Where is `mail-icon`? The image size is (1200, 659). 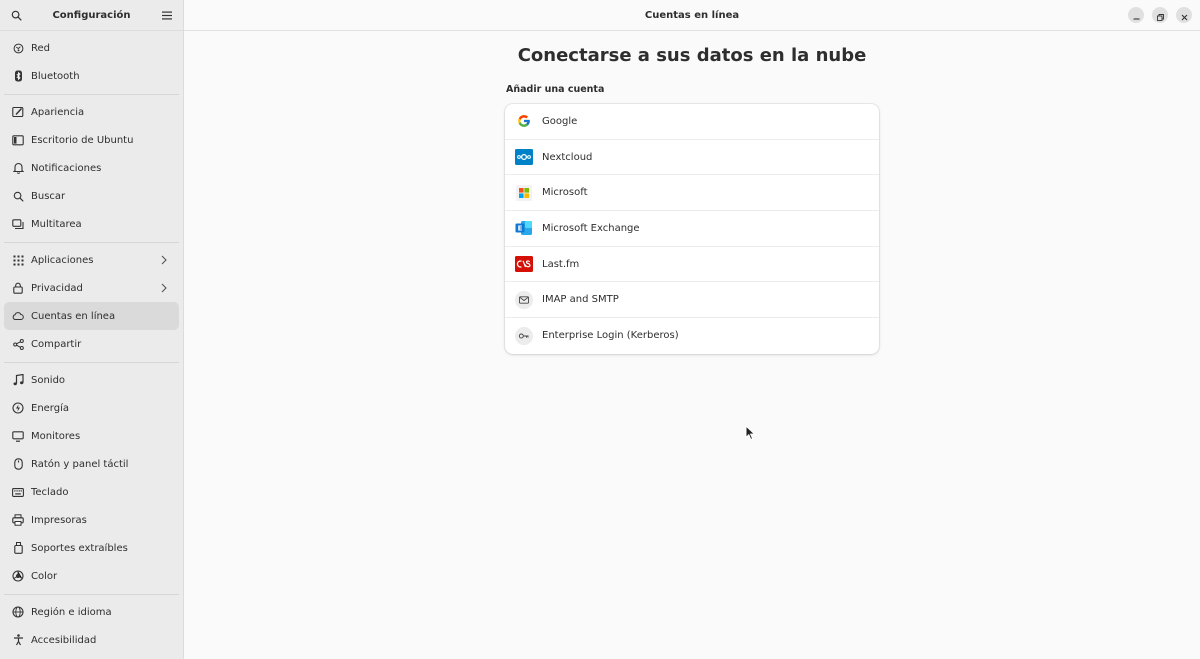 mail-icon is located at coordinates (524, 299).